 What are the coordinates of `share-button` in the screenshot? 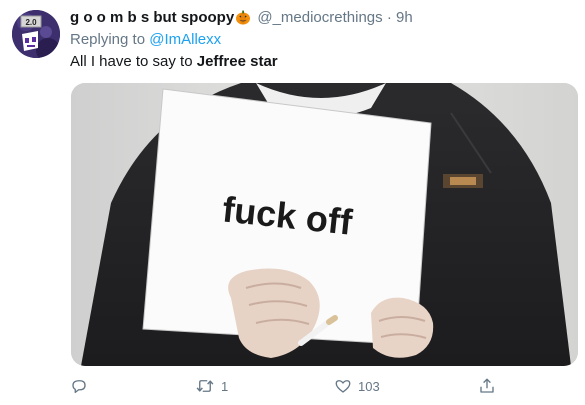 It's located at (487, 386).